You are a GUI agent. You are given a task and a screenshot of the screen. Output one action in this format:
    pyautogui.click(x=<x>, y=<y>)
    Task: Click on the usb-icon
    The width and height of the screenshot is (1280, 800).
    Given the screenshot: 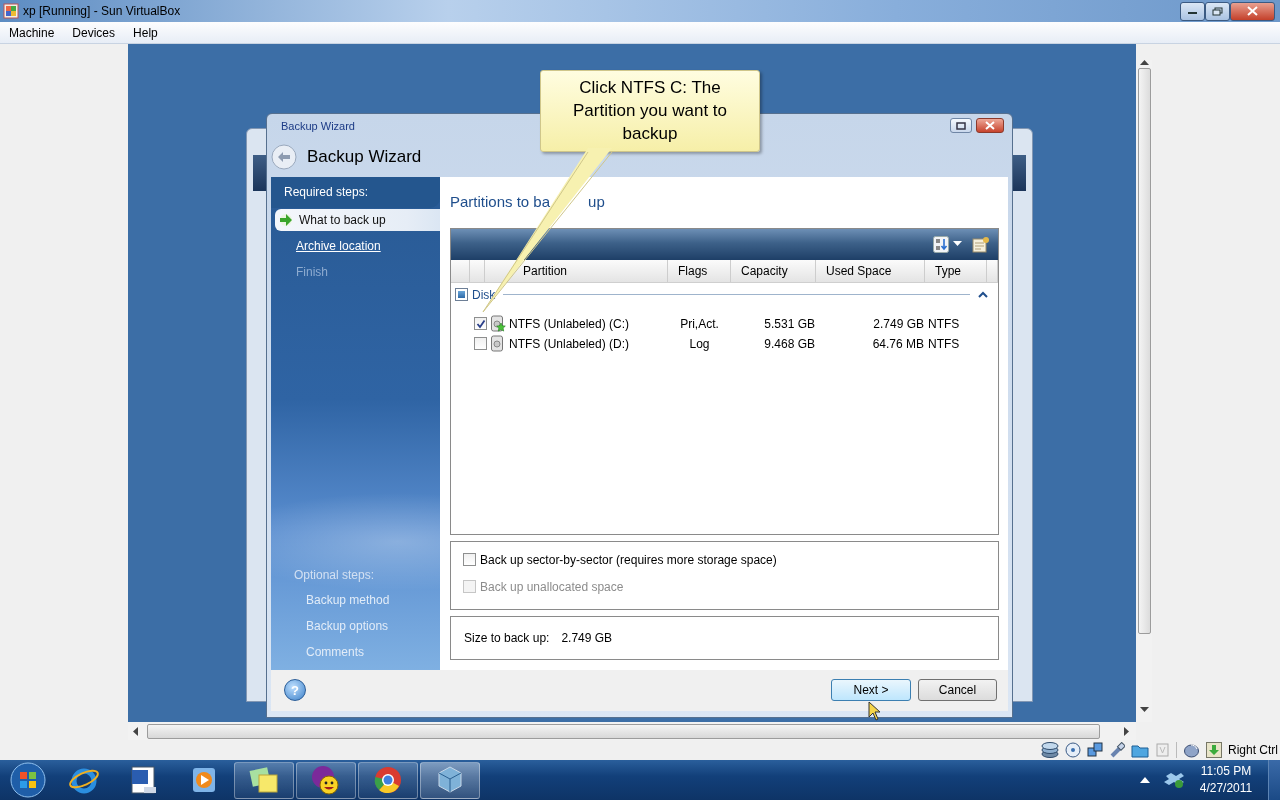 What is the action you would take?
    pyautogui.click(x=1117, y=750)
    